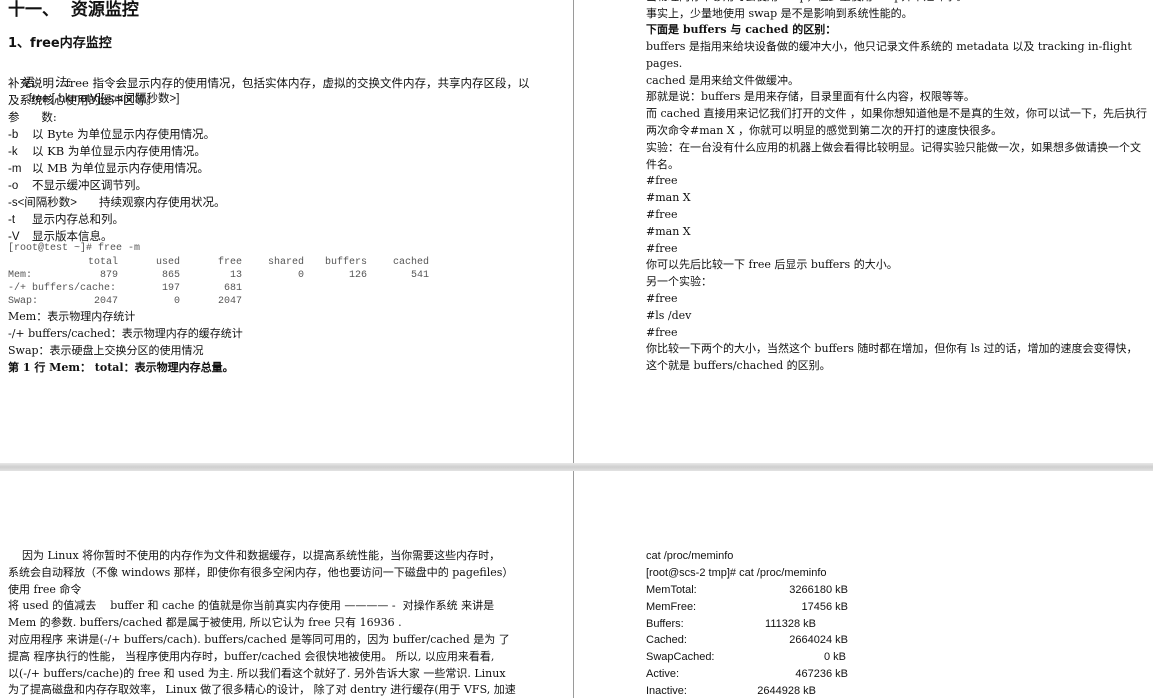 The width and height of the screenshot is (1153, 698). What do you see at coordinates (824, 606) in the screenshot?
I see `meminfo-value: 17456 kB` at bounding box center [824, 606].